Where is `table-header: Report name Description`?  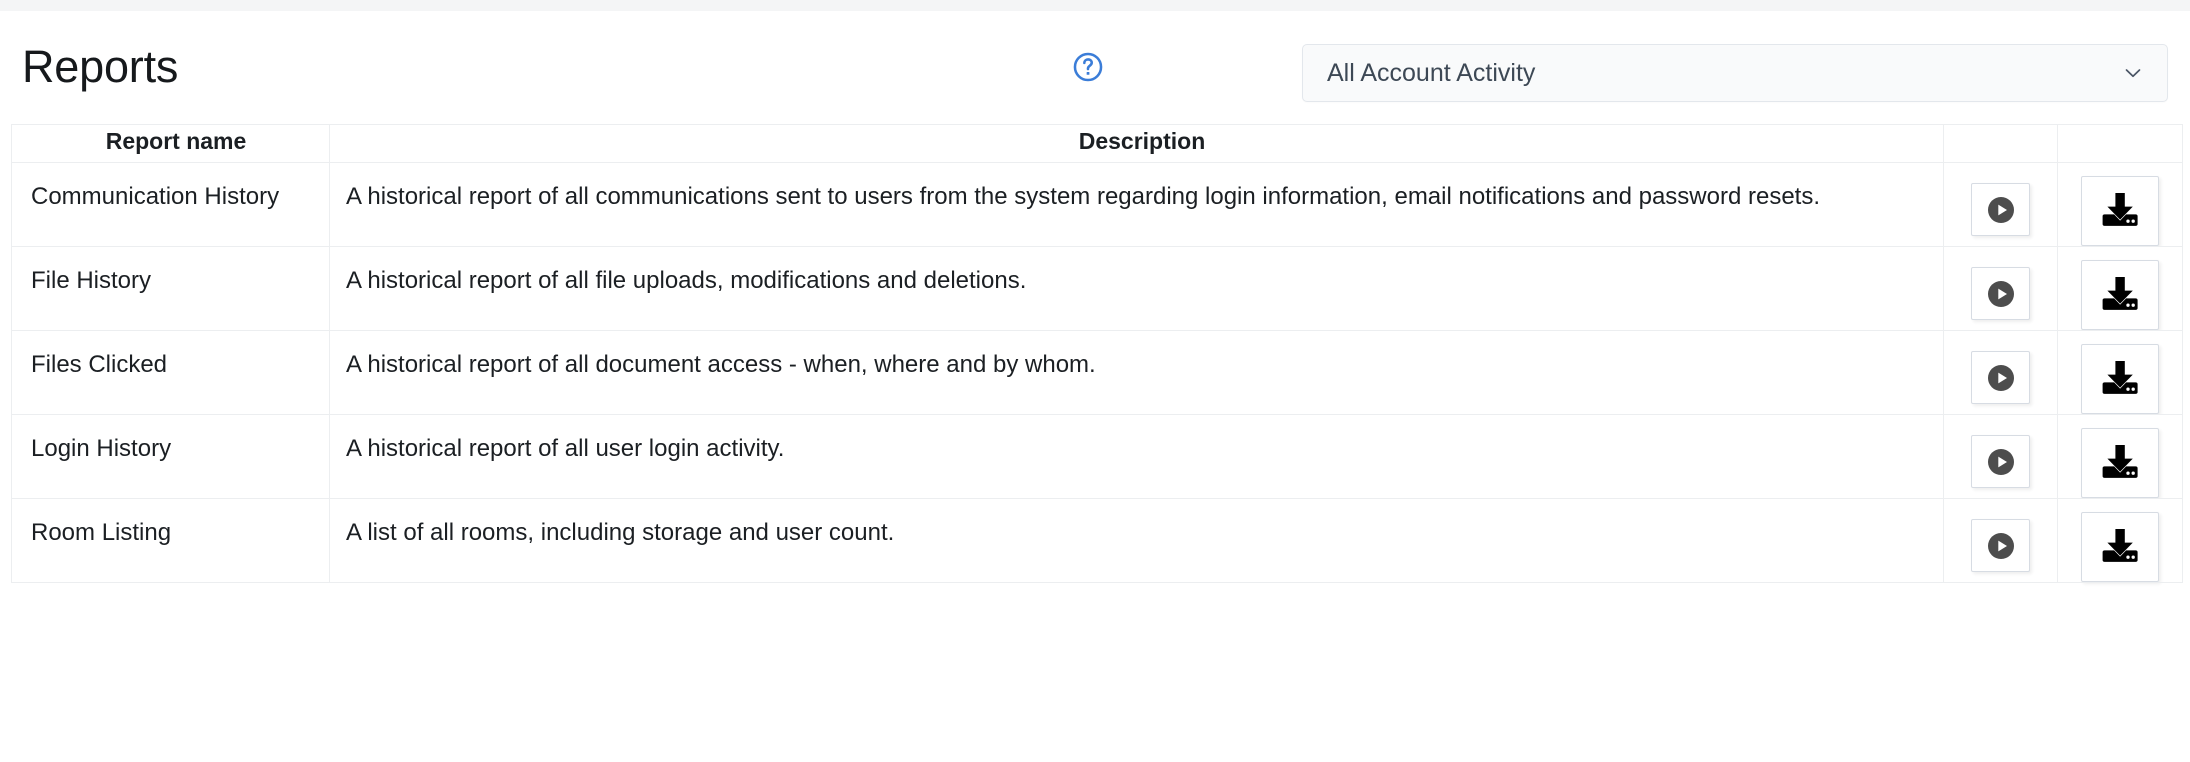
table-header: Report name Description is located at coordinates (1097, 143).